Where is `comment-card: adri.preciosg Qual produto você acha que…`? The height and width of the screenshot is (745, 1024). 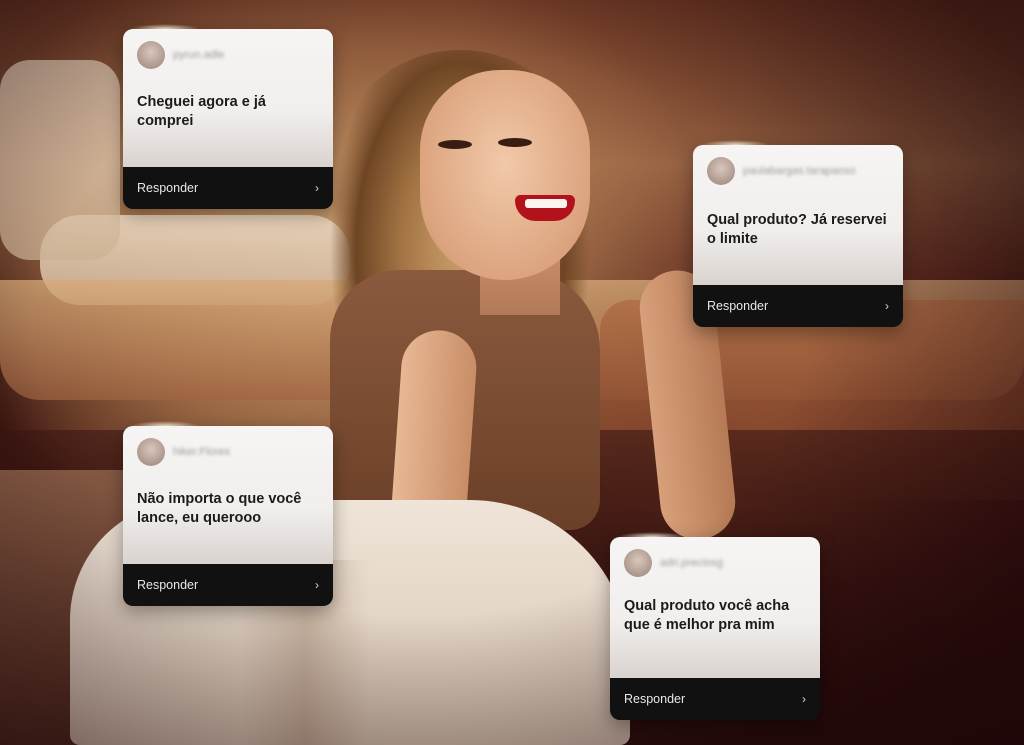
comment-card: adri.preciosg Qual produto você acha que… is located at coordinates (715, 628).